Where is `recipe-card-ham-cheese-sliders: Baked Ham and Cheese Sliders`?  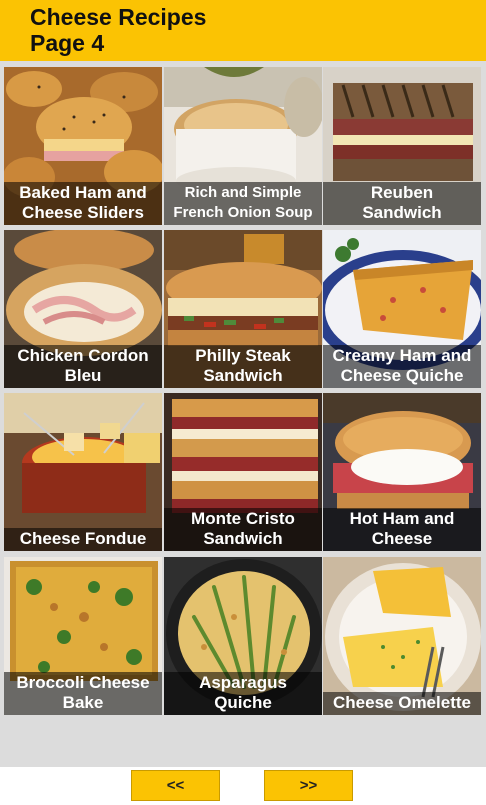 recipe-card-ham-cheese-sliders: Baked Ham and Cheese Sliders is located at coordinates (83, 146).